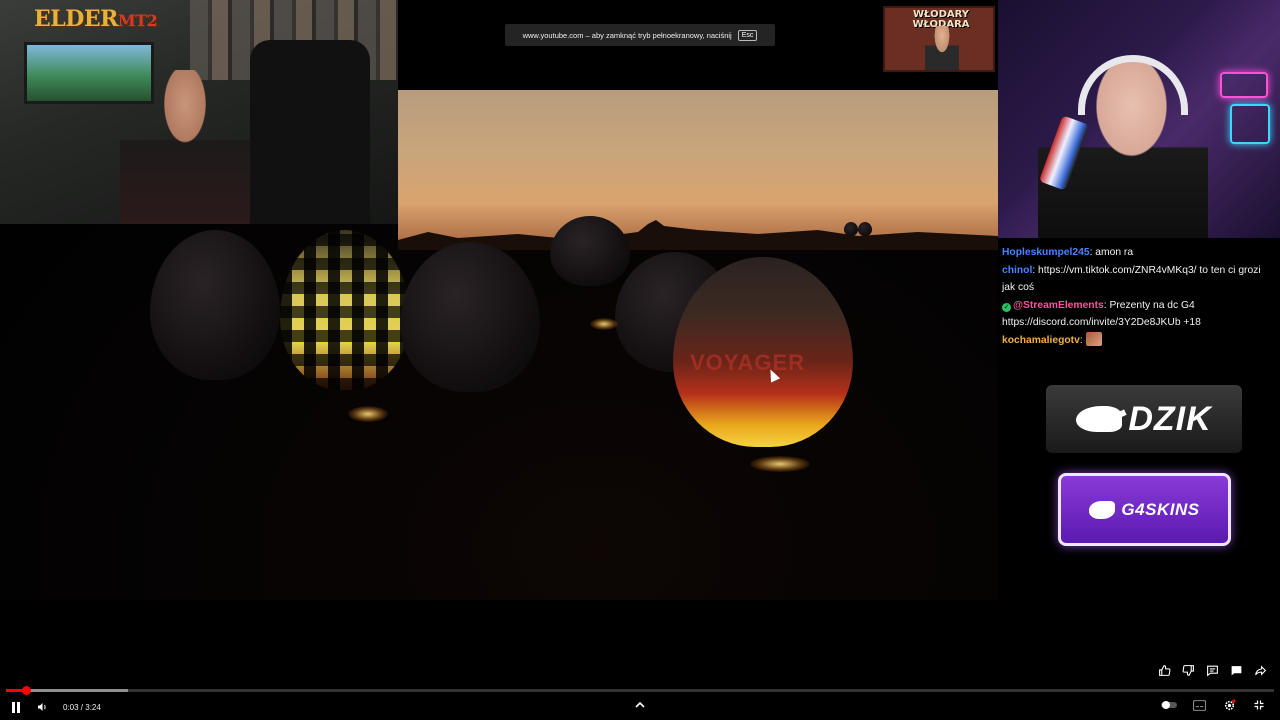 This screenshot has width=1280, height=720. Describe the element at coordinates (1259, 705) in the screenshot. I see `exit-fullscreen-icon` at that location.